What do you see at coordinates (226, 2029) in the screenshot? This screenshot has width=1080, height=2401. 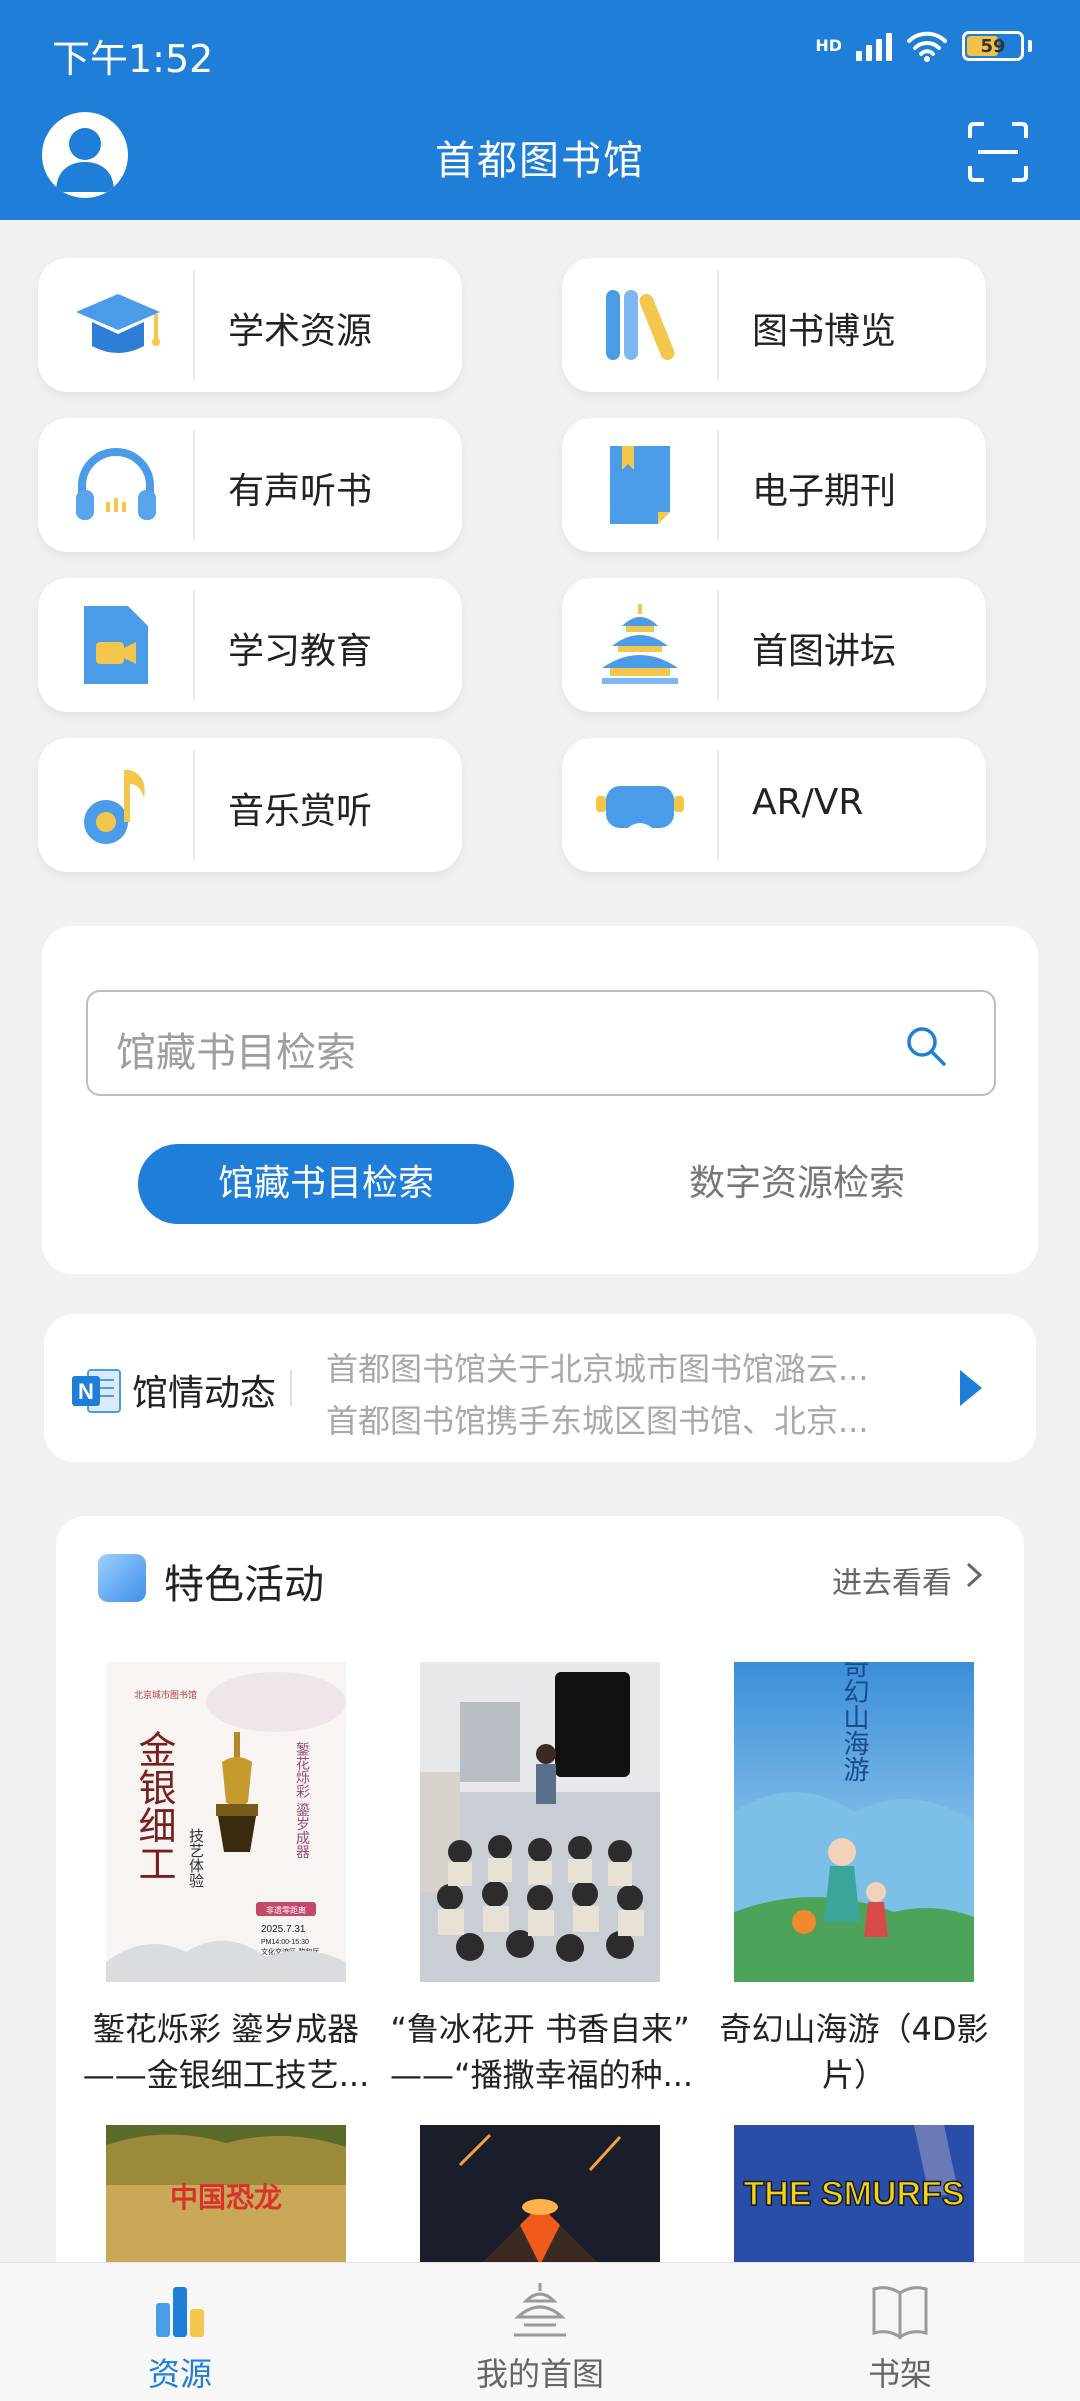 I see `caption-line: 錾花烁彩 鎏岁成器` at bounding box center [226, 2029].